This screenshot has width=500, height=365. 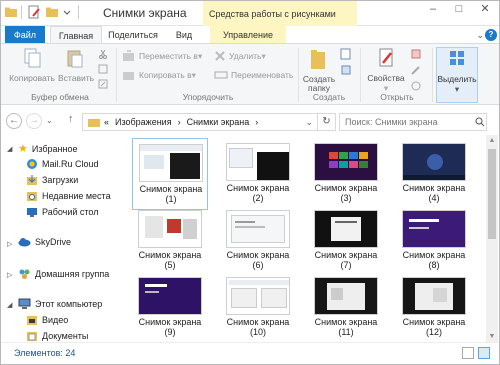 I want to click on tab-home: Главная, so click(x=76, y=35).